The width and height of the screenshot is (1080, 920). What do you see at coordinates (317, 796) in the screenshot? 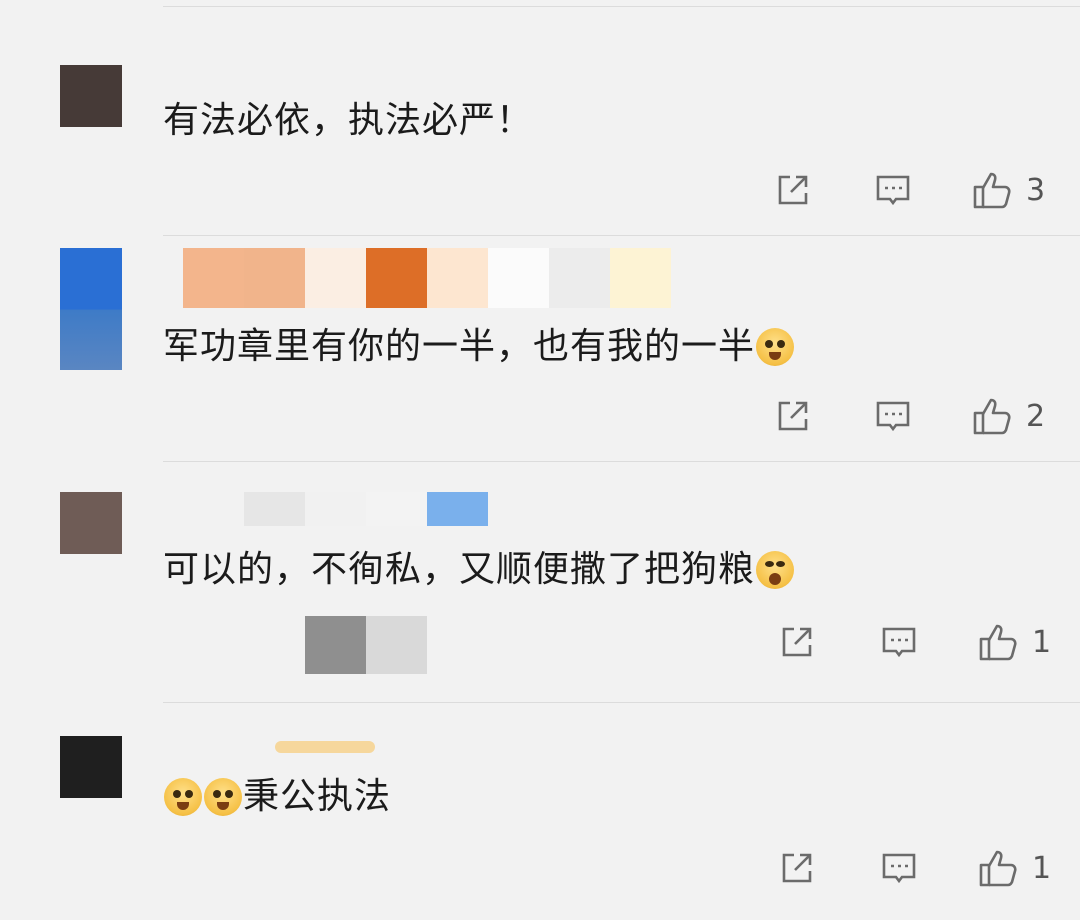
I see `comment-text-content: 秉公执法` at bounding box center [317, 796].